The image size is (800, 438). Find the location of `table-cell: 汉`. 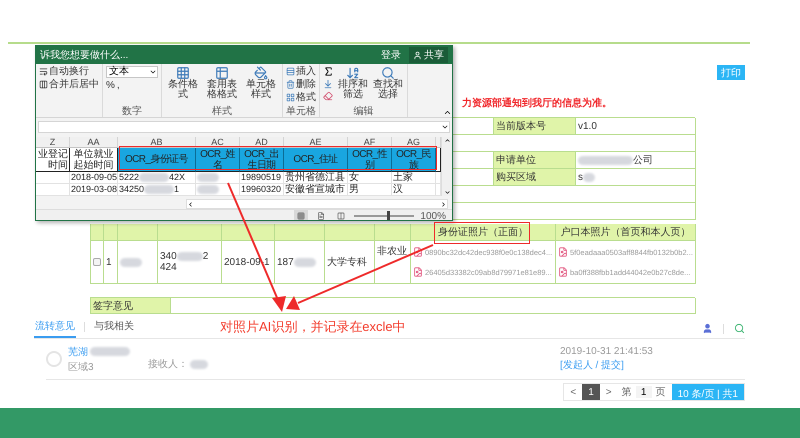

table-cell: 汉 is located at coordinates (414, 190).